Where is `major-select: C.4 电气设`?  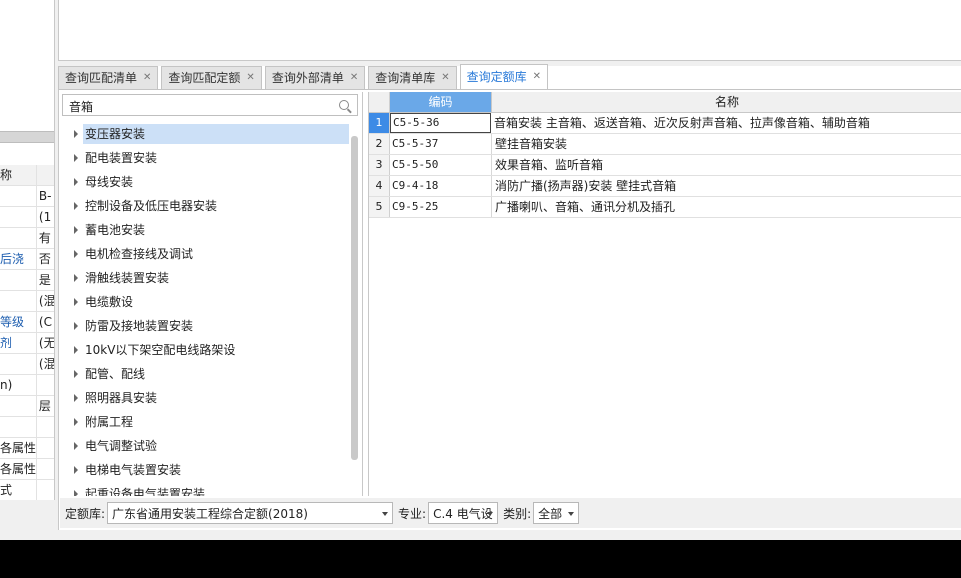
major-select: C.4 电气设 is located at coordinates (463, 513).